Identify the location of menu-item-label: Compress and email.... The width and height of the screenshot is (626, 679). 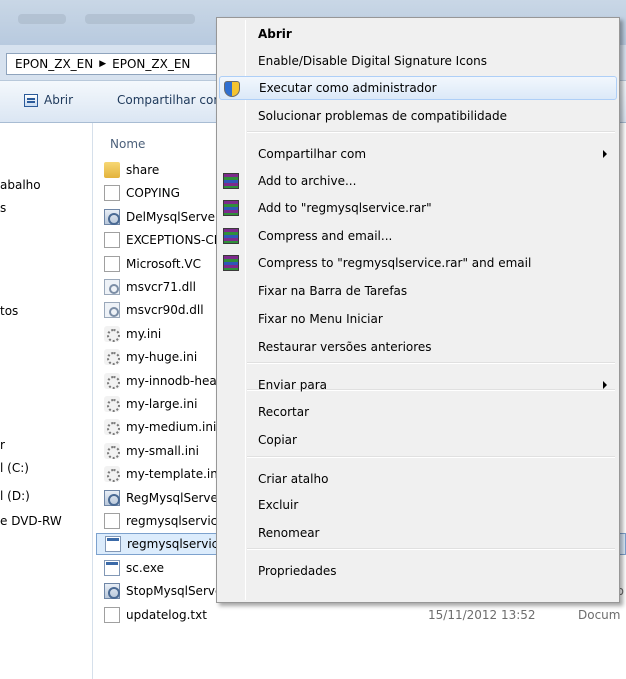
(325, 236).